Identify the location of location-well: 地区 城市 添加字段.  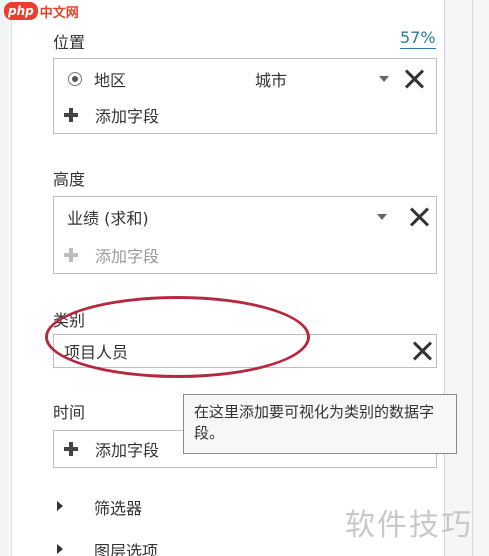
(245, 96).